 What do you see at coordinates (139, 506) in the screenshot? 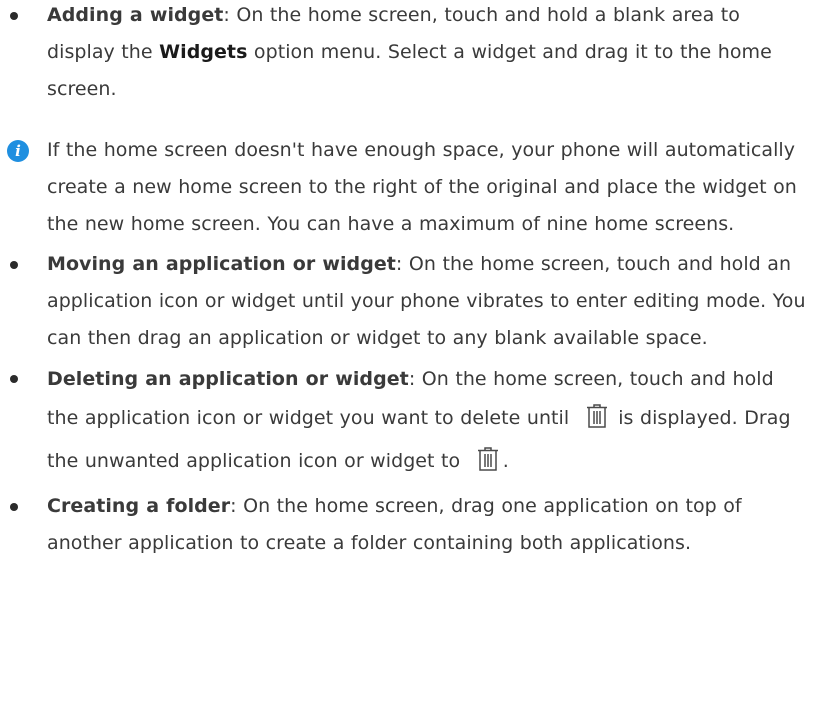
I see `item-title: Creating a folder` at bounding box center [139, 506].